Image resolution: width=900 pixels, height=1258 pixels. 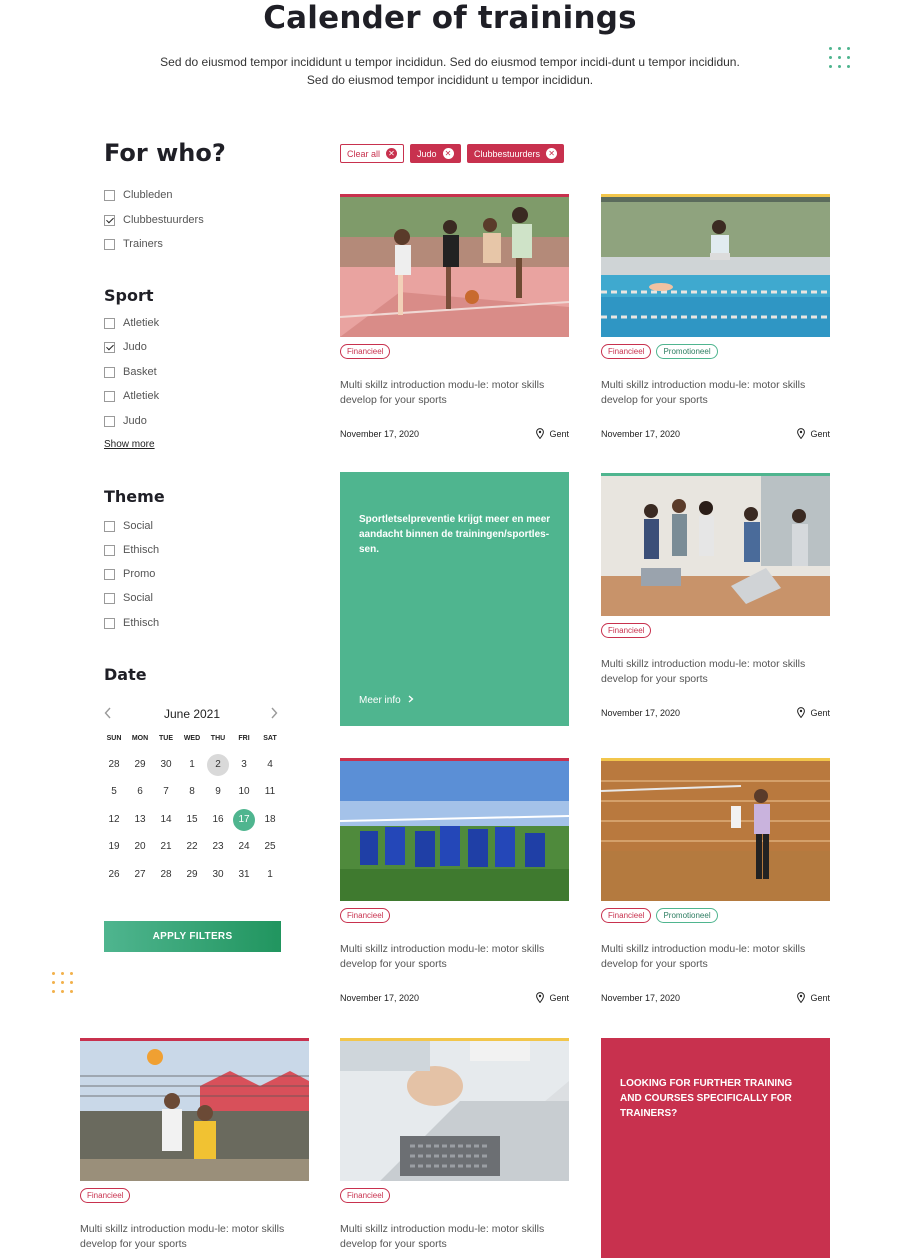 What do you see at coordinates (454, 1111) in the screenshot?
I see `laptop-desk-photo` at bounding box center [454, 1111].